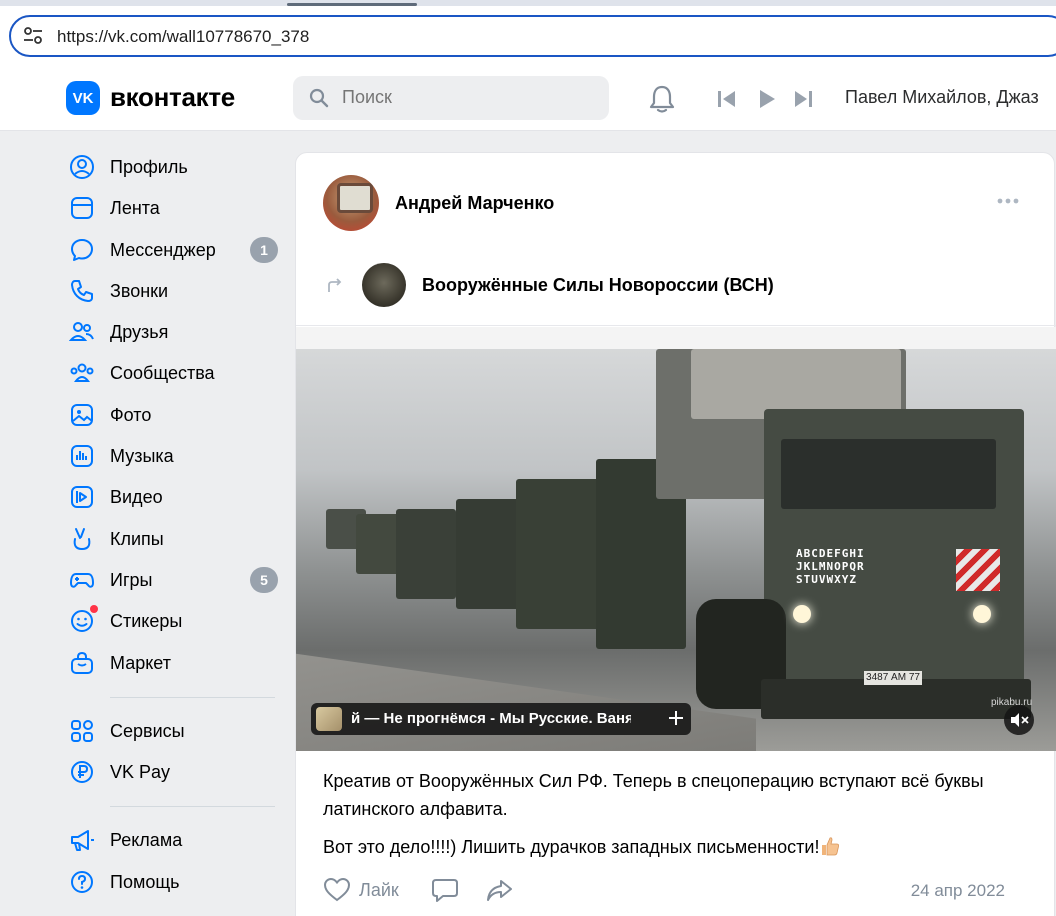  Describe the element at coordinates (183, 37) in the screenshot. I see `url-text: https://vk.com/wall10778670_378` at that location.